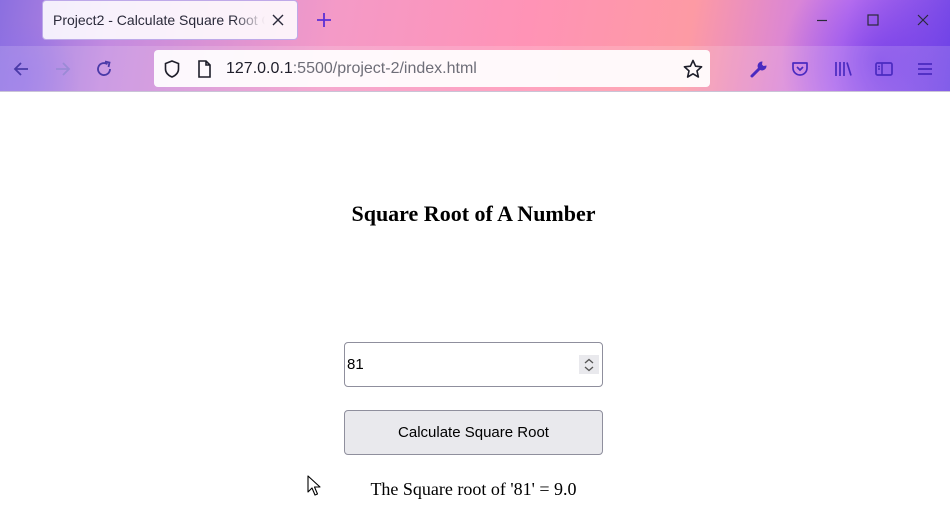 This screenshot has height=509, width=950. I want to click on number-spinner, so click(589, 364).